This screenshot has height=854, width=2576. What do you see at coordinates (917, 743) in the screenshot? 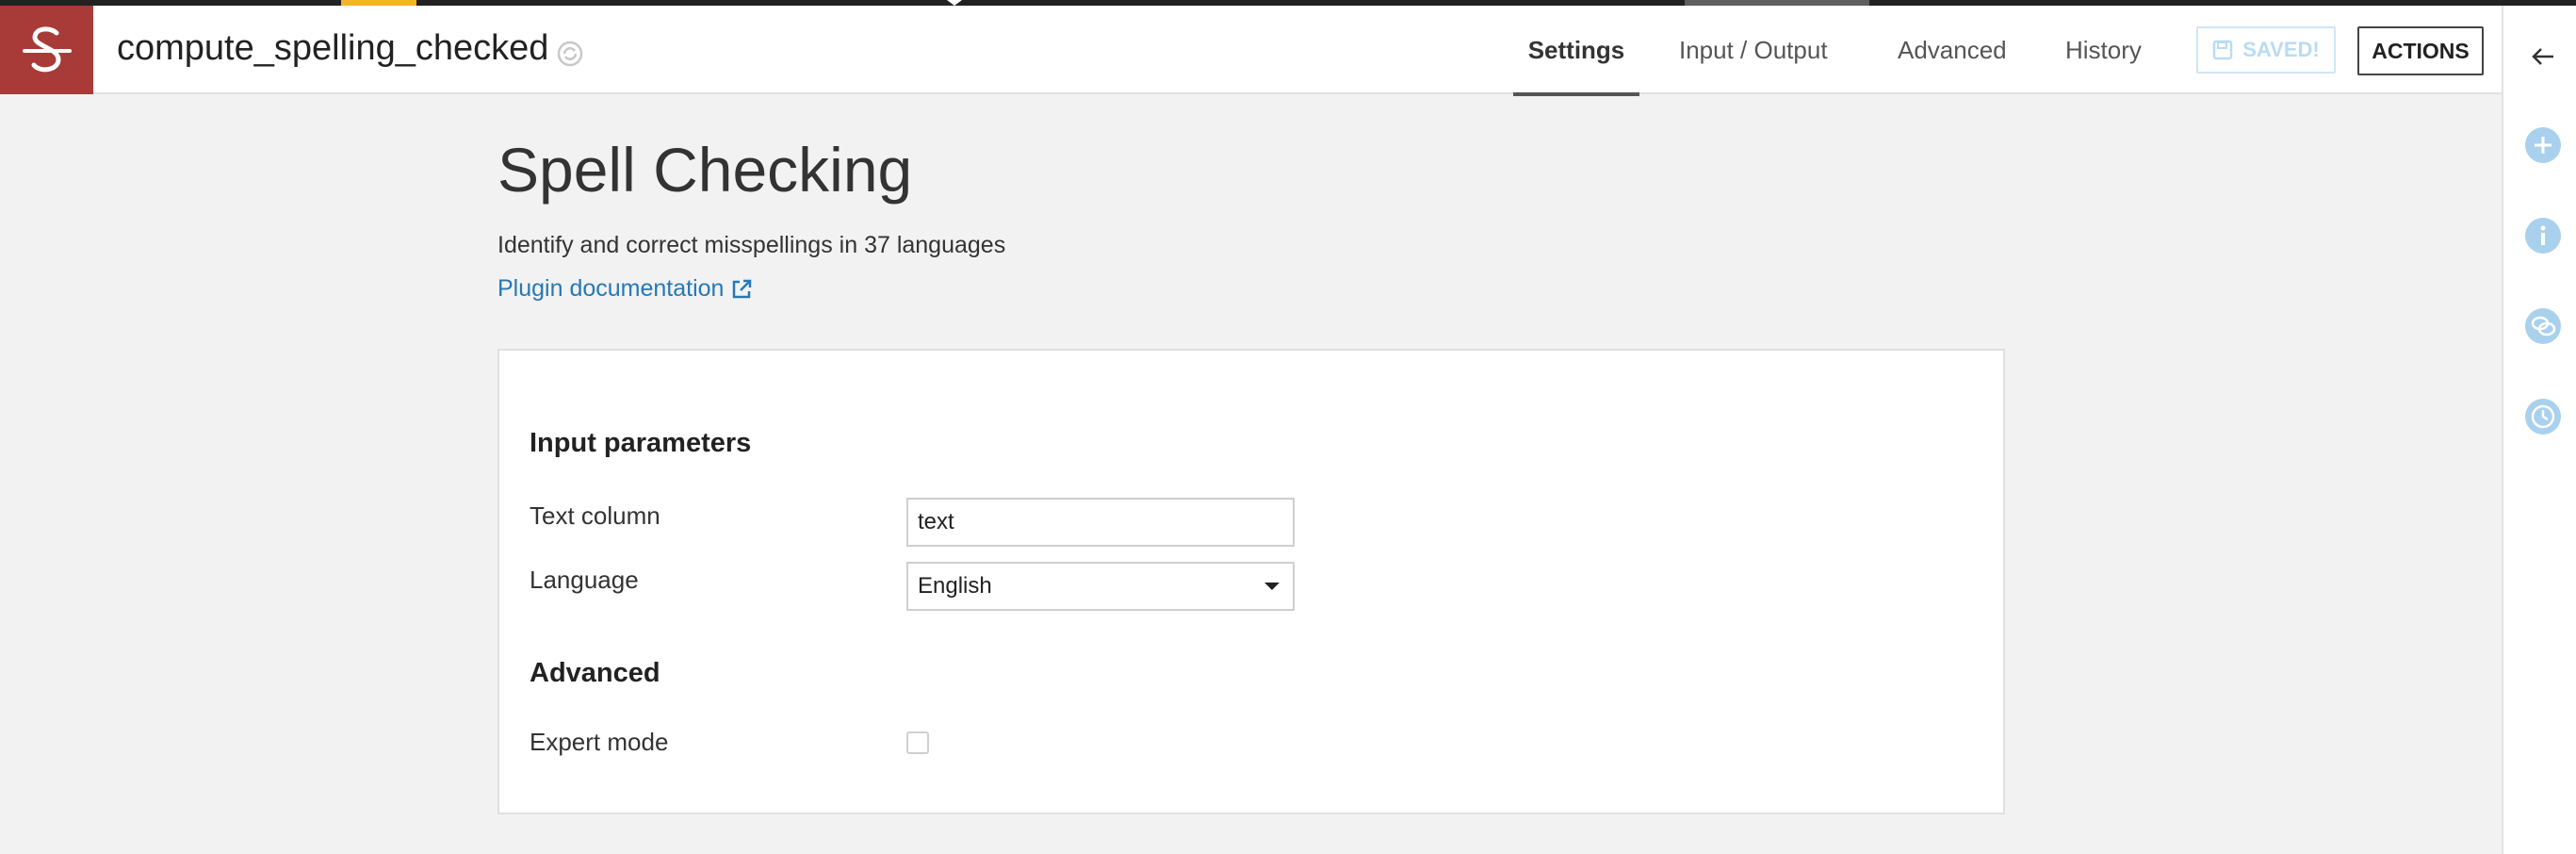
I see `expert-mode-checkbox` at bounding box center [917, 743].